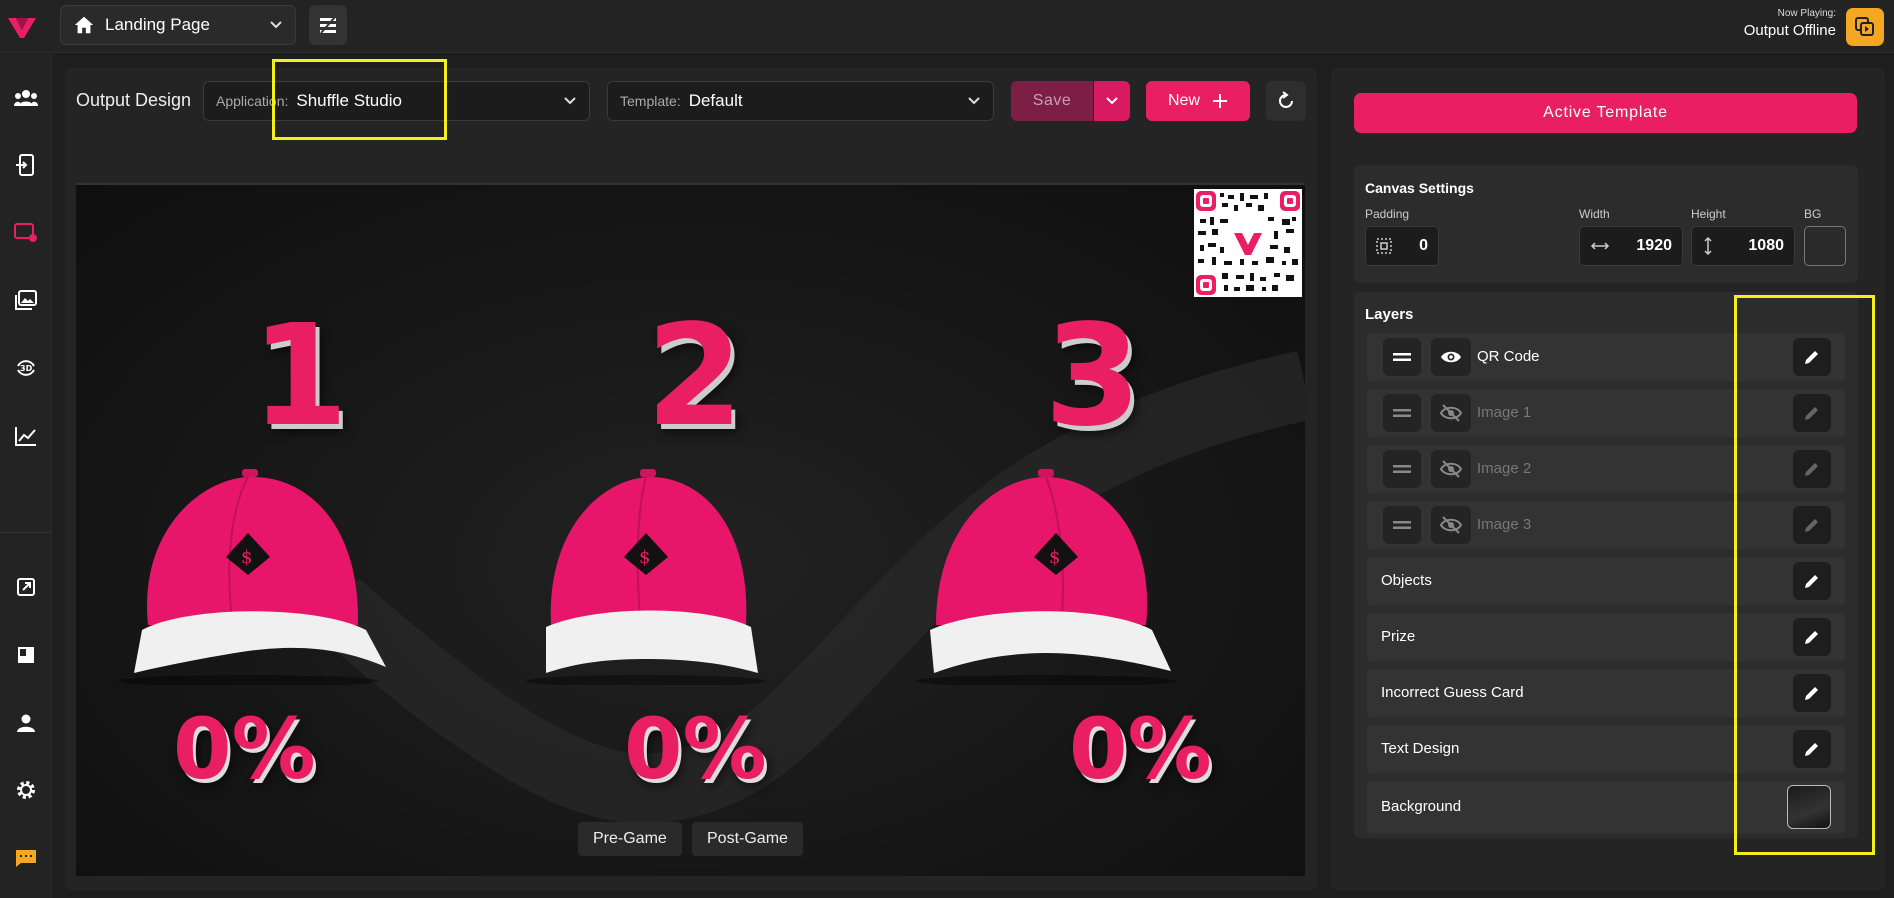 This screenshot has height=898, width=1894. What do you see at coordinates (1825, 246) in the screenshot?
I see `bg-color-swatch` at bounding box center [1825, 246].